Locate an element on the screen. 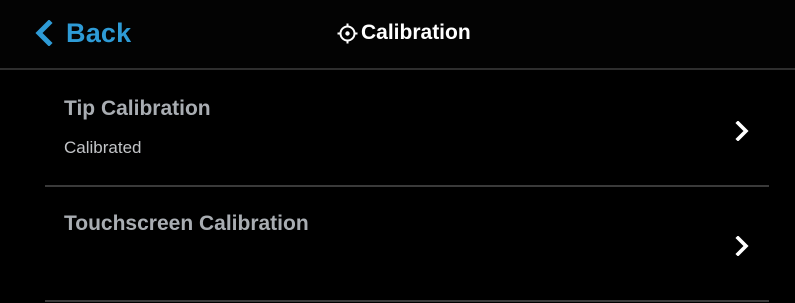  back-button: Back is located at coordinates (82, 33).